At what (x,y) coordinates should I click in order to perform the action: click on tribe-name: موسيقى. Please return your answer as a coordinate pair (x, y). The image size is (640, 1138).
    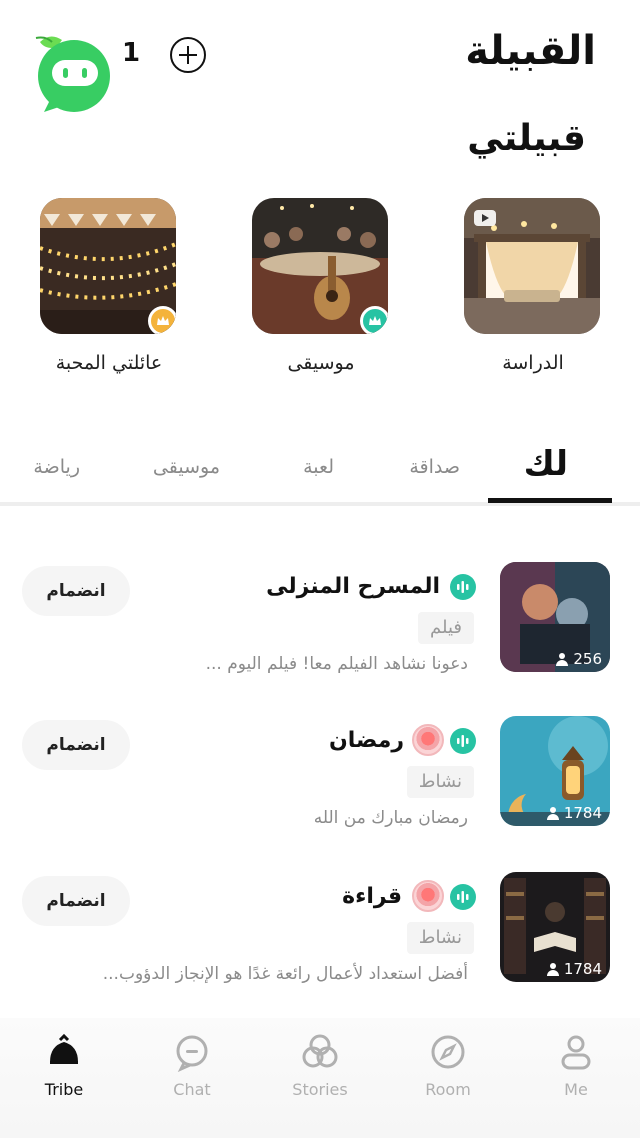
    Looking at the image, I should click on (321, 363).